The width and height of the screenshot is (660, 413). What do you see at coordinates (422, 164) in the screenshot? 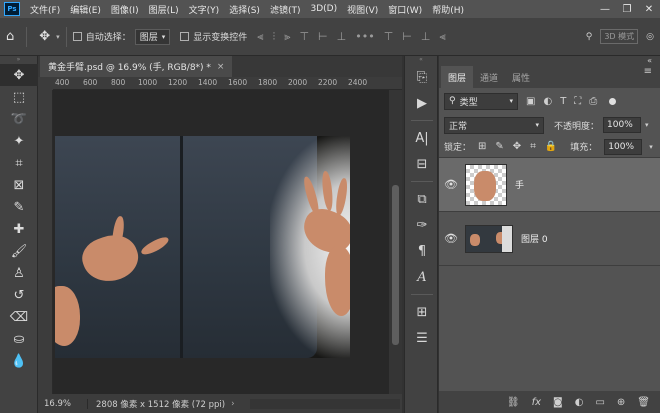
I see `adjustments-panel-icon: ⊟` at bounding box center [422, 164].